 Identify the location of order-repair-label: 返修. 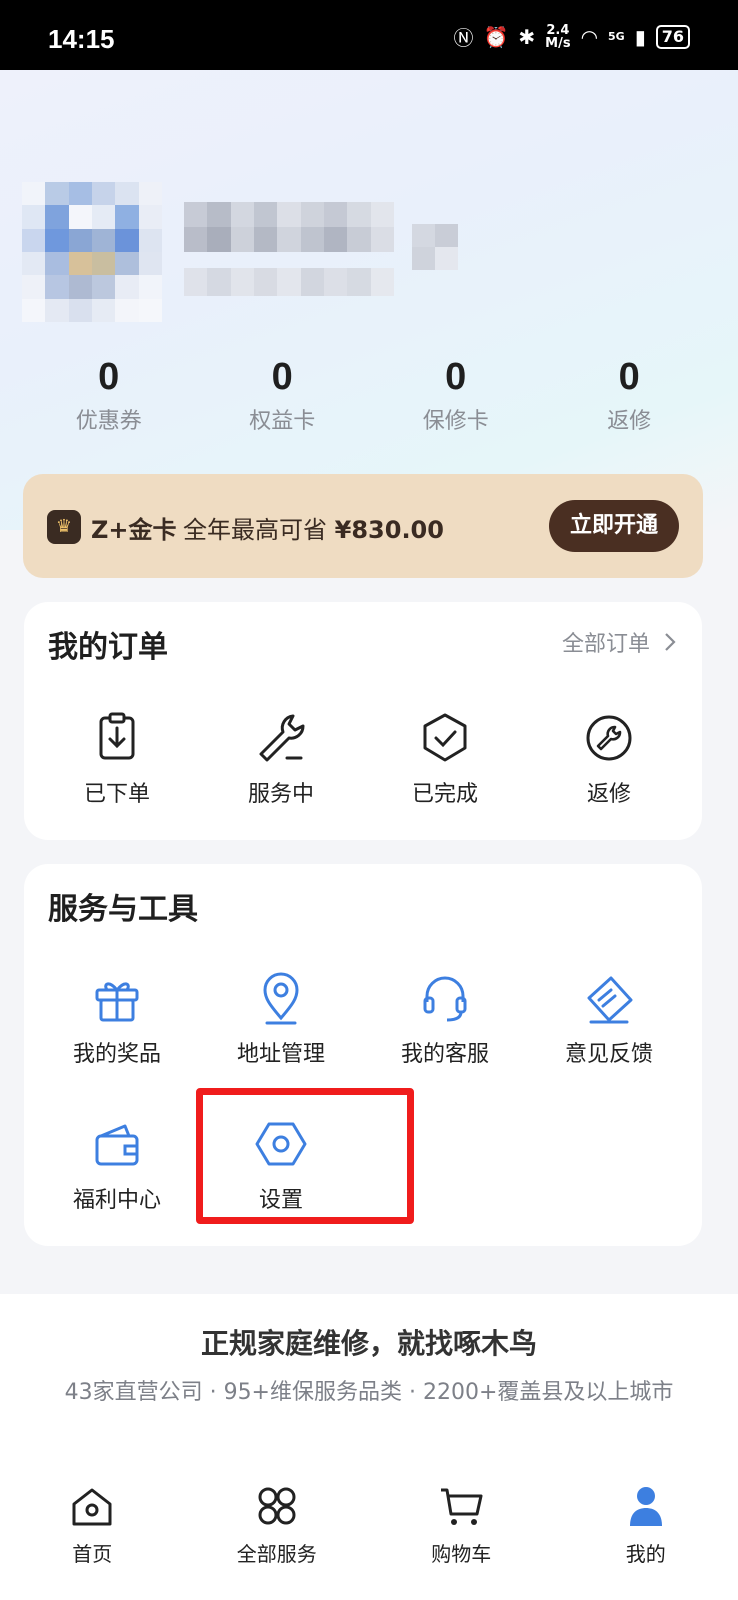
(608, 794).